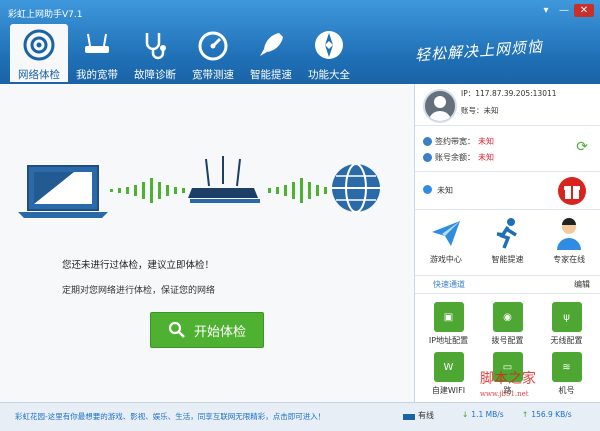  Describe the element at coordinates (445, 259) in the screenshot. I see `service-label: 游戏中心` at that location.